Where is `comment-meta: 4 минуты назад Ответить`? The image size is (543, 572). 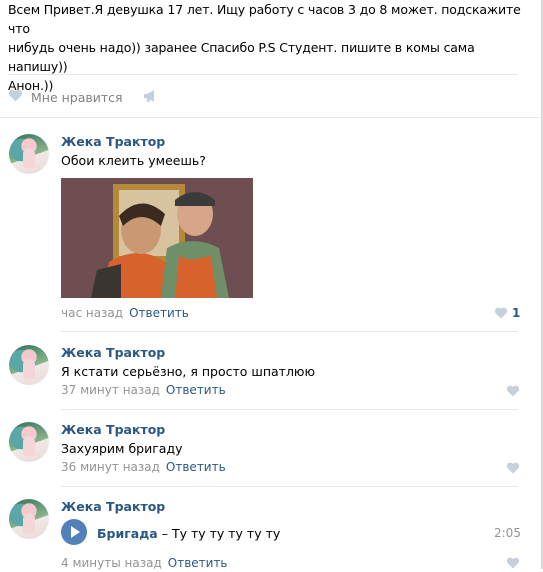
comment-meta: 4 минуты назад Ответить is located at coordinates (144, 563).